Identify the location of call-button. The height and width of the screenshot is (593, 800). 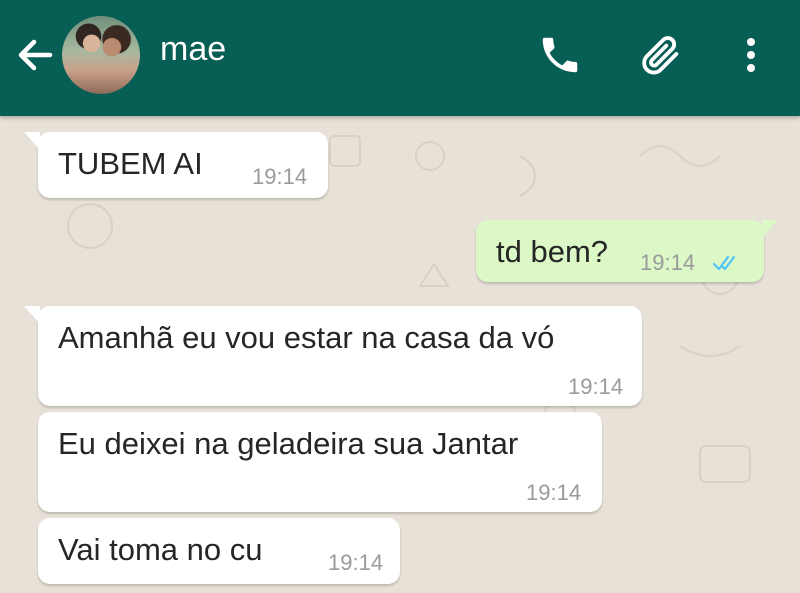
(560, 55).